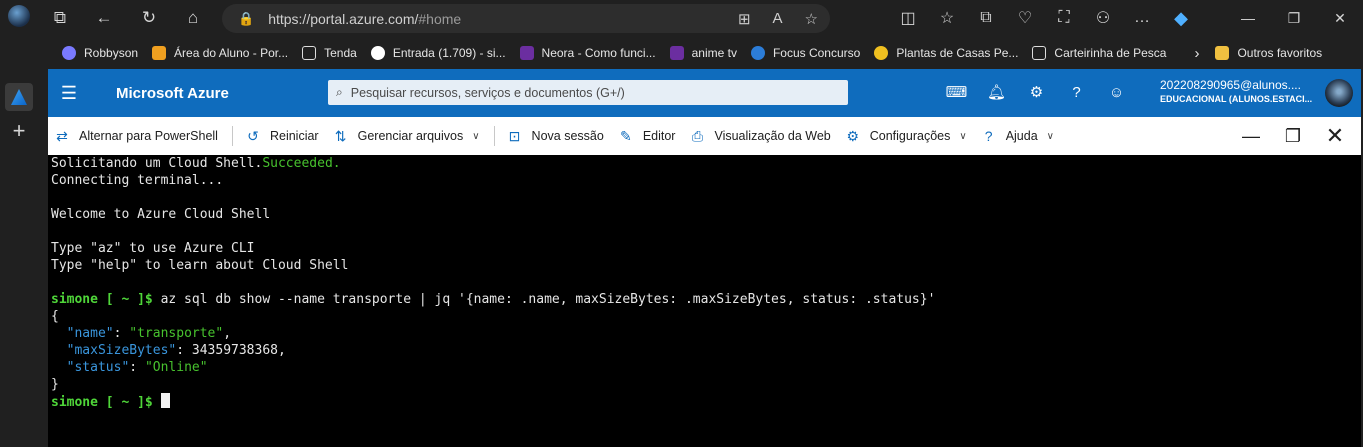 The width and height of the screenshot is (1363, 447). I want to click on browser-sidebar: +, so click(19, 258).